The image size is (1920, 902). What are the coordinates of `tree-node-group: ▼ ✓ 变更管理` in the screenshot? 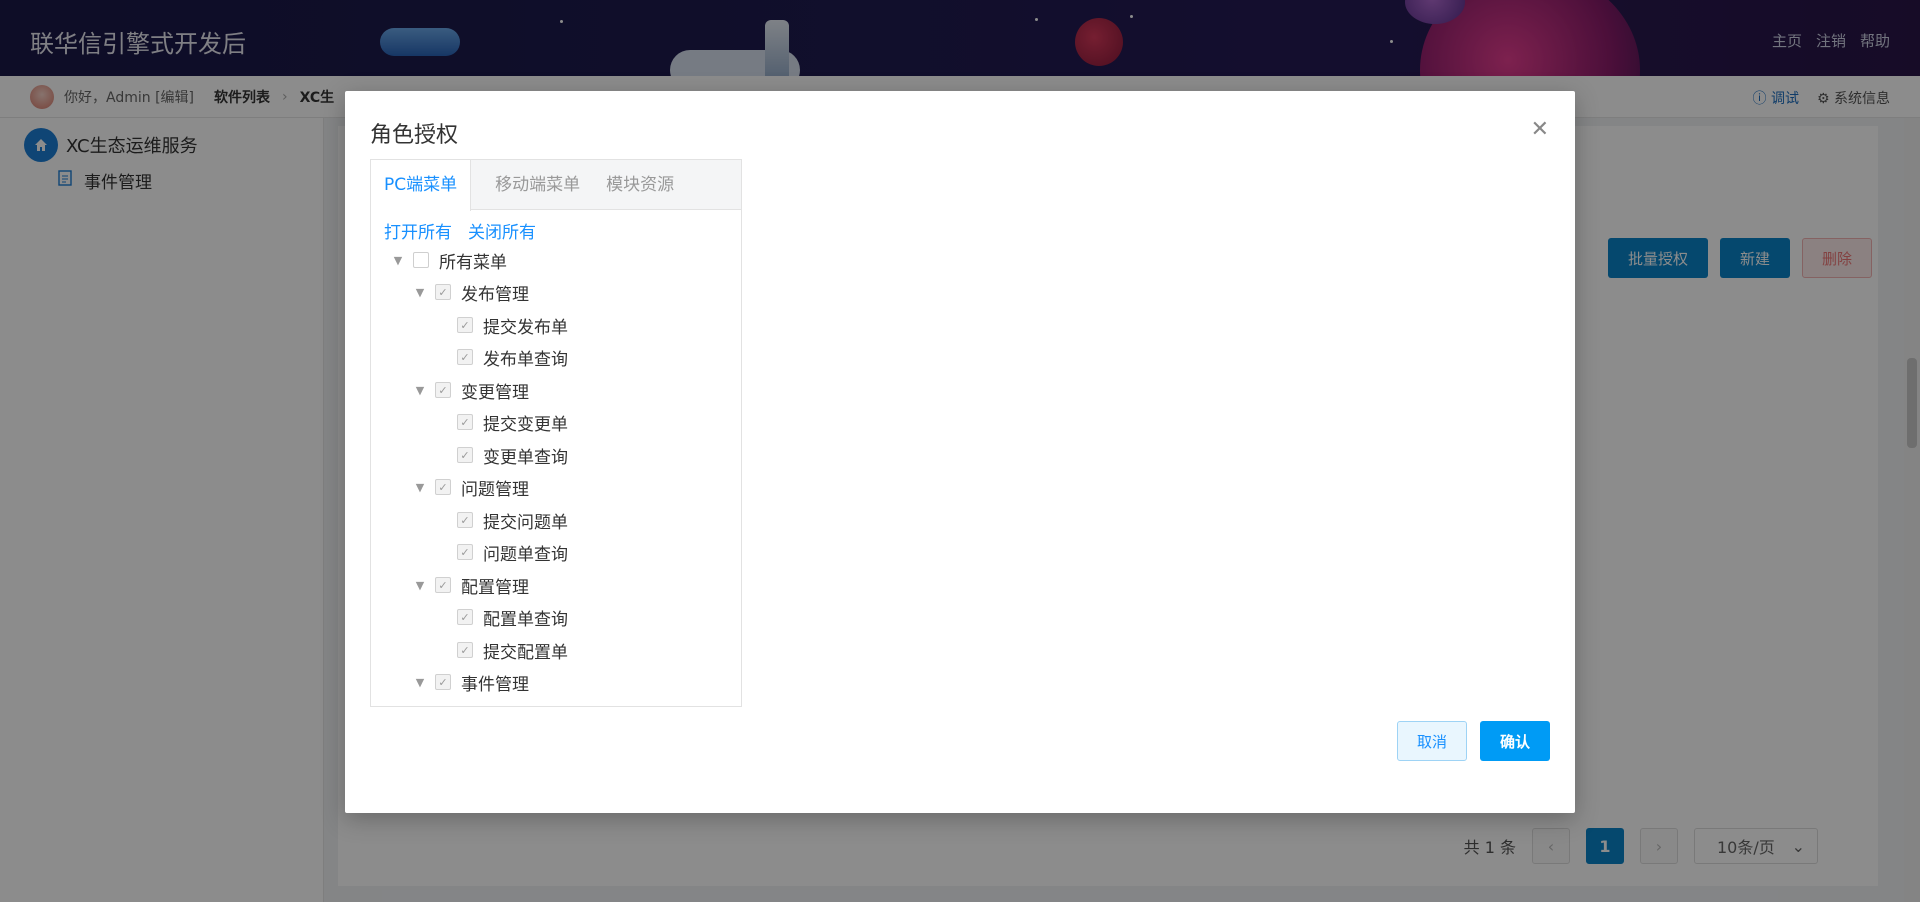 It's located at (471, 390).